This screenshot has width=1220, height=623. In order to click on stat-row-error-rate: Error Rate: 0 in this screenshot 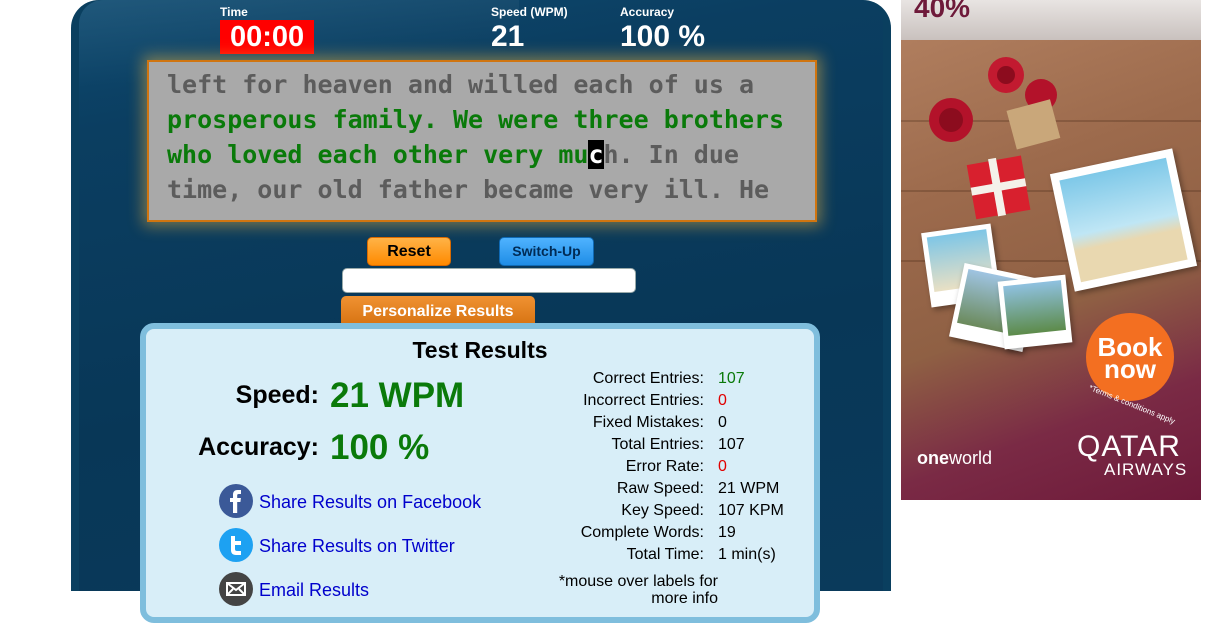, I will do `click(671, 469)`.